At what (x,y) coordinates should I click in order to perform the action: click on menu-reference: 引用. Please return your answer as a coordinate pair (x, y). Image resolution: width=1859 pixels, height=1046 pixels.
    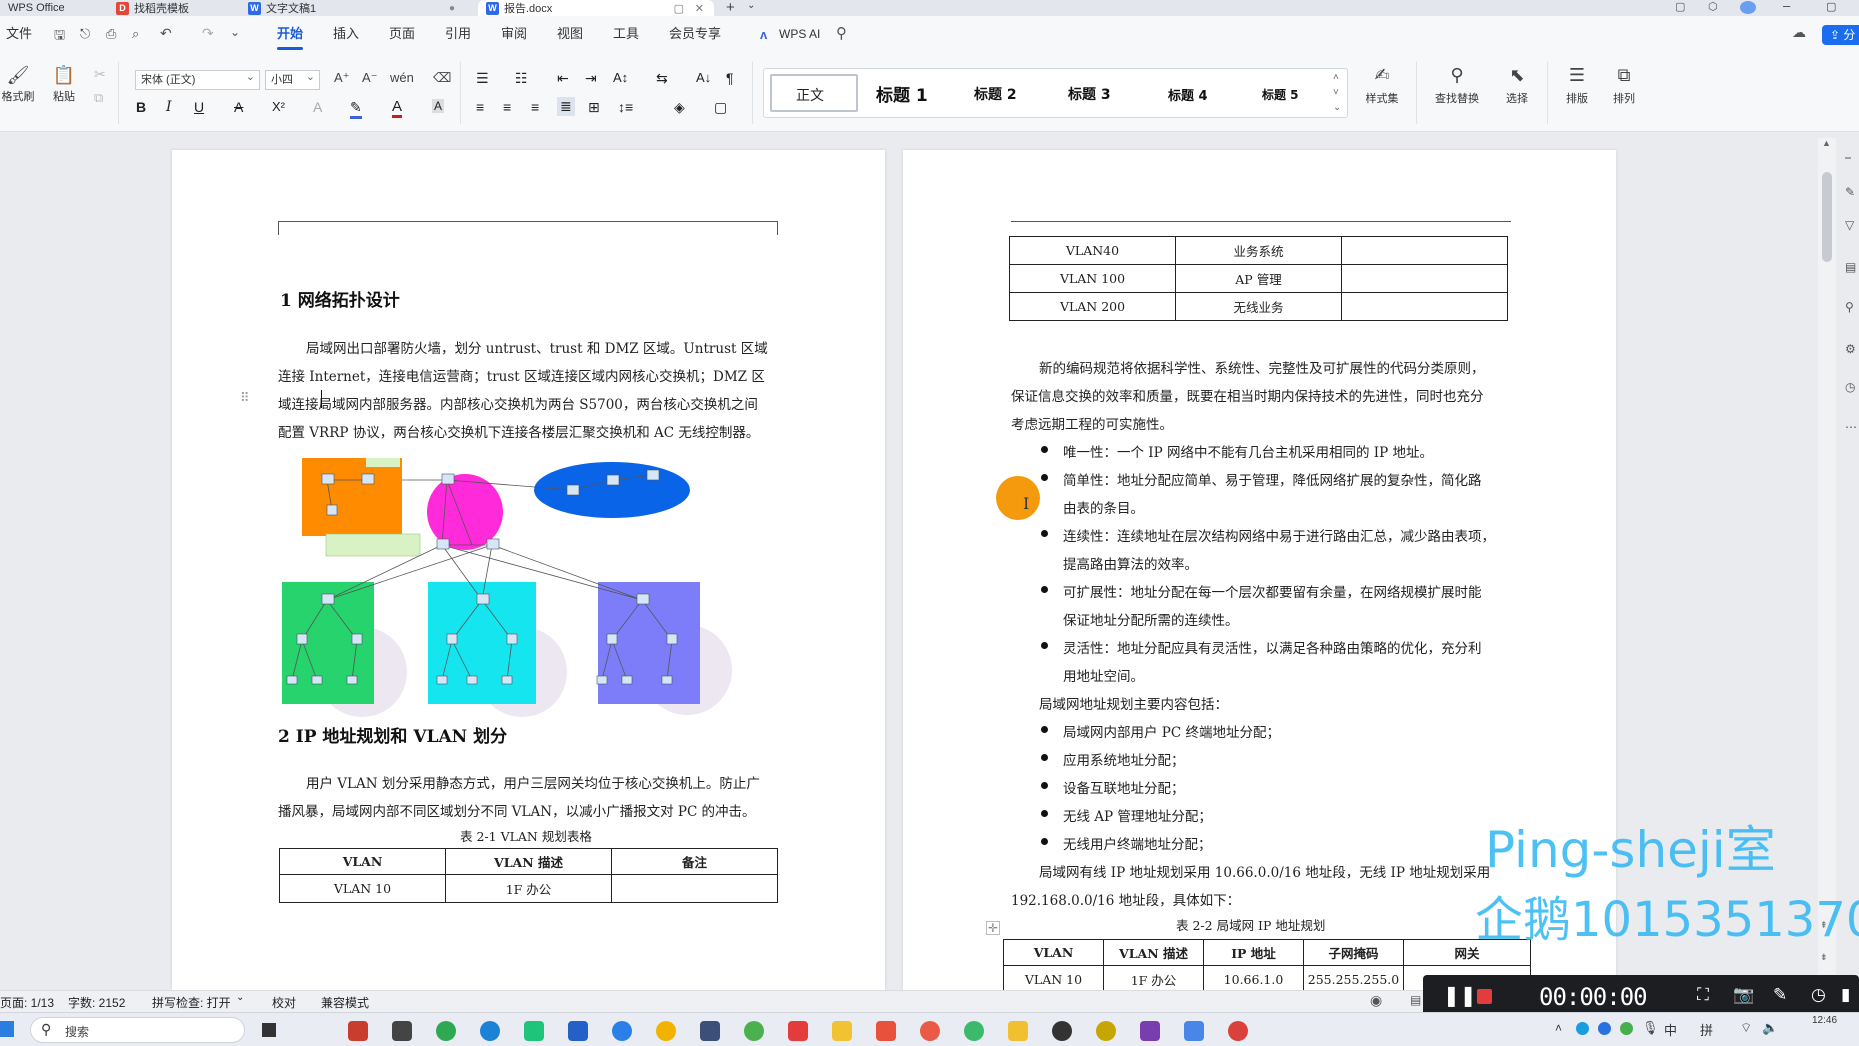
    Looking at the image, I should click on (458, 34).